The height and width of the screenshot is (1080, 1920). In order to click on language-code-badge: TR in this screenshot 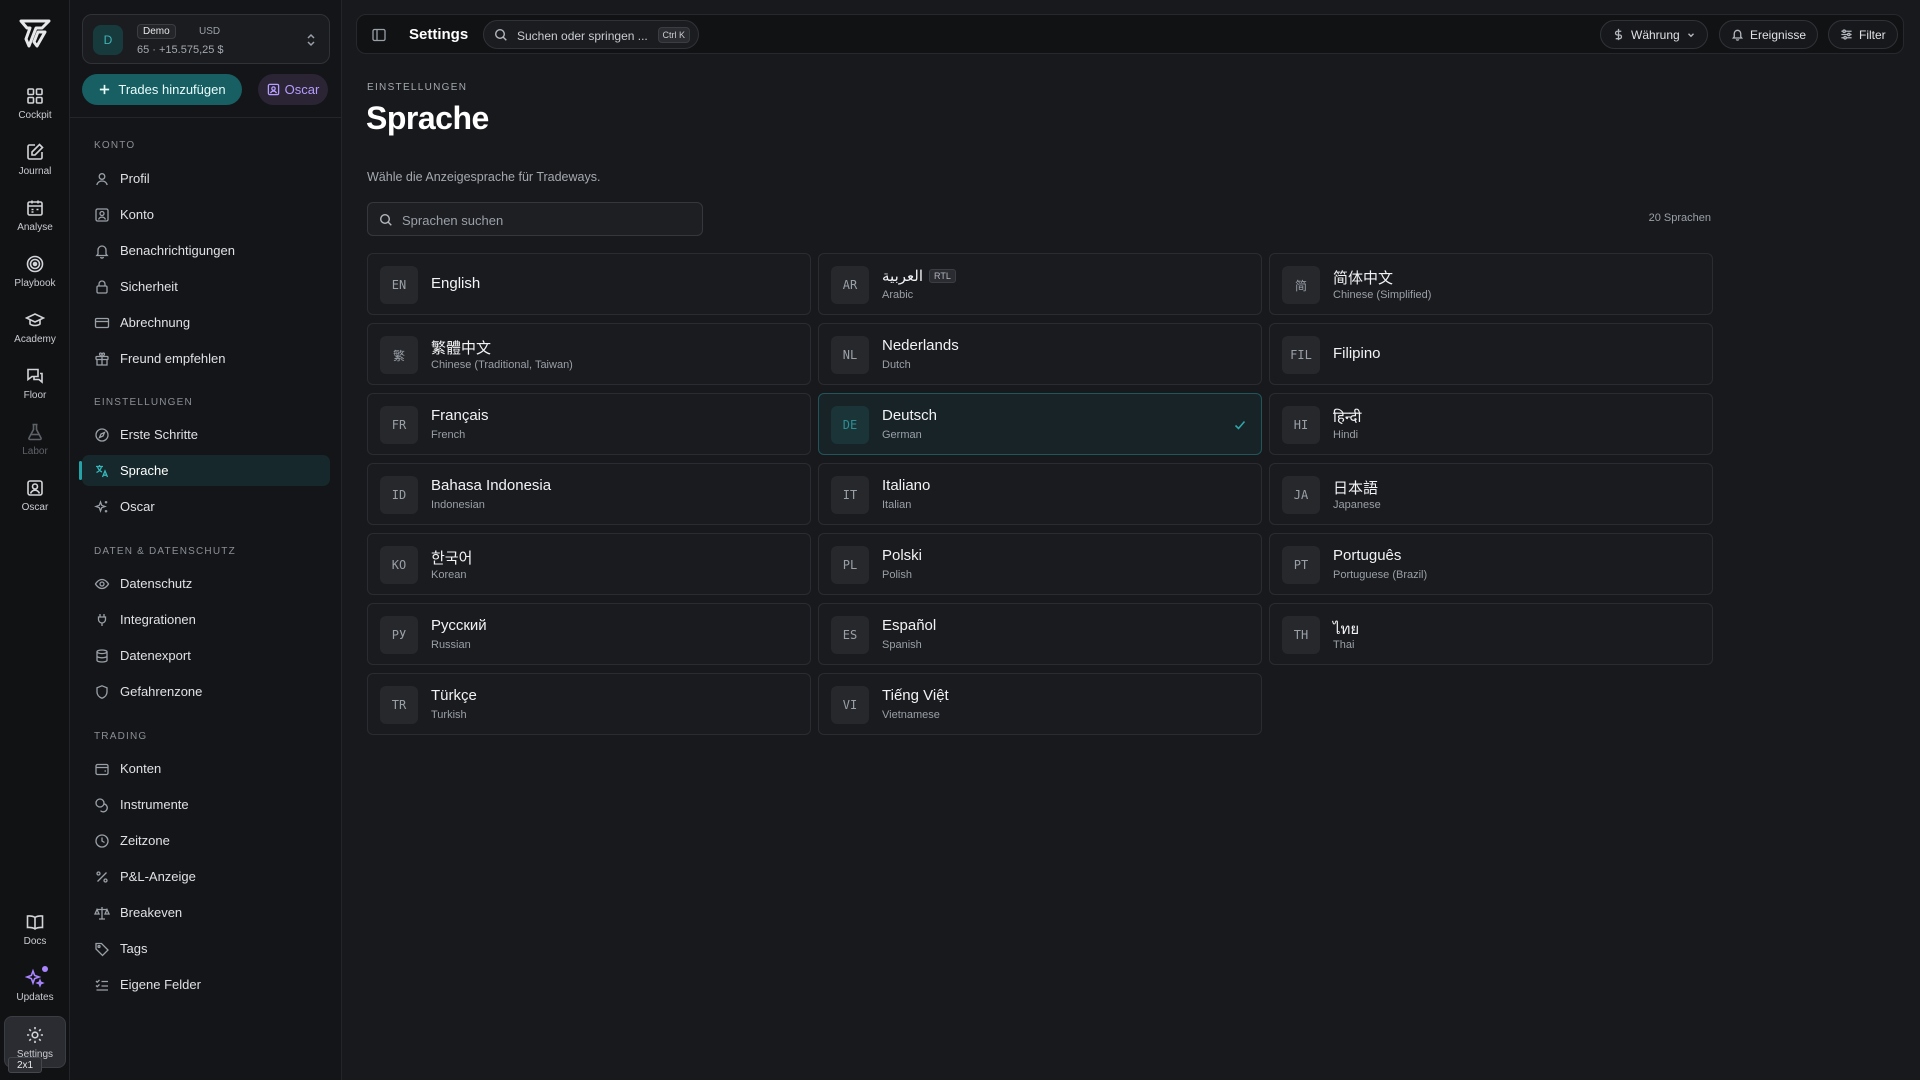, I will do `click(399, 705)`.